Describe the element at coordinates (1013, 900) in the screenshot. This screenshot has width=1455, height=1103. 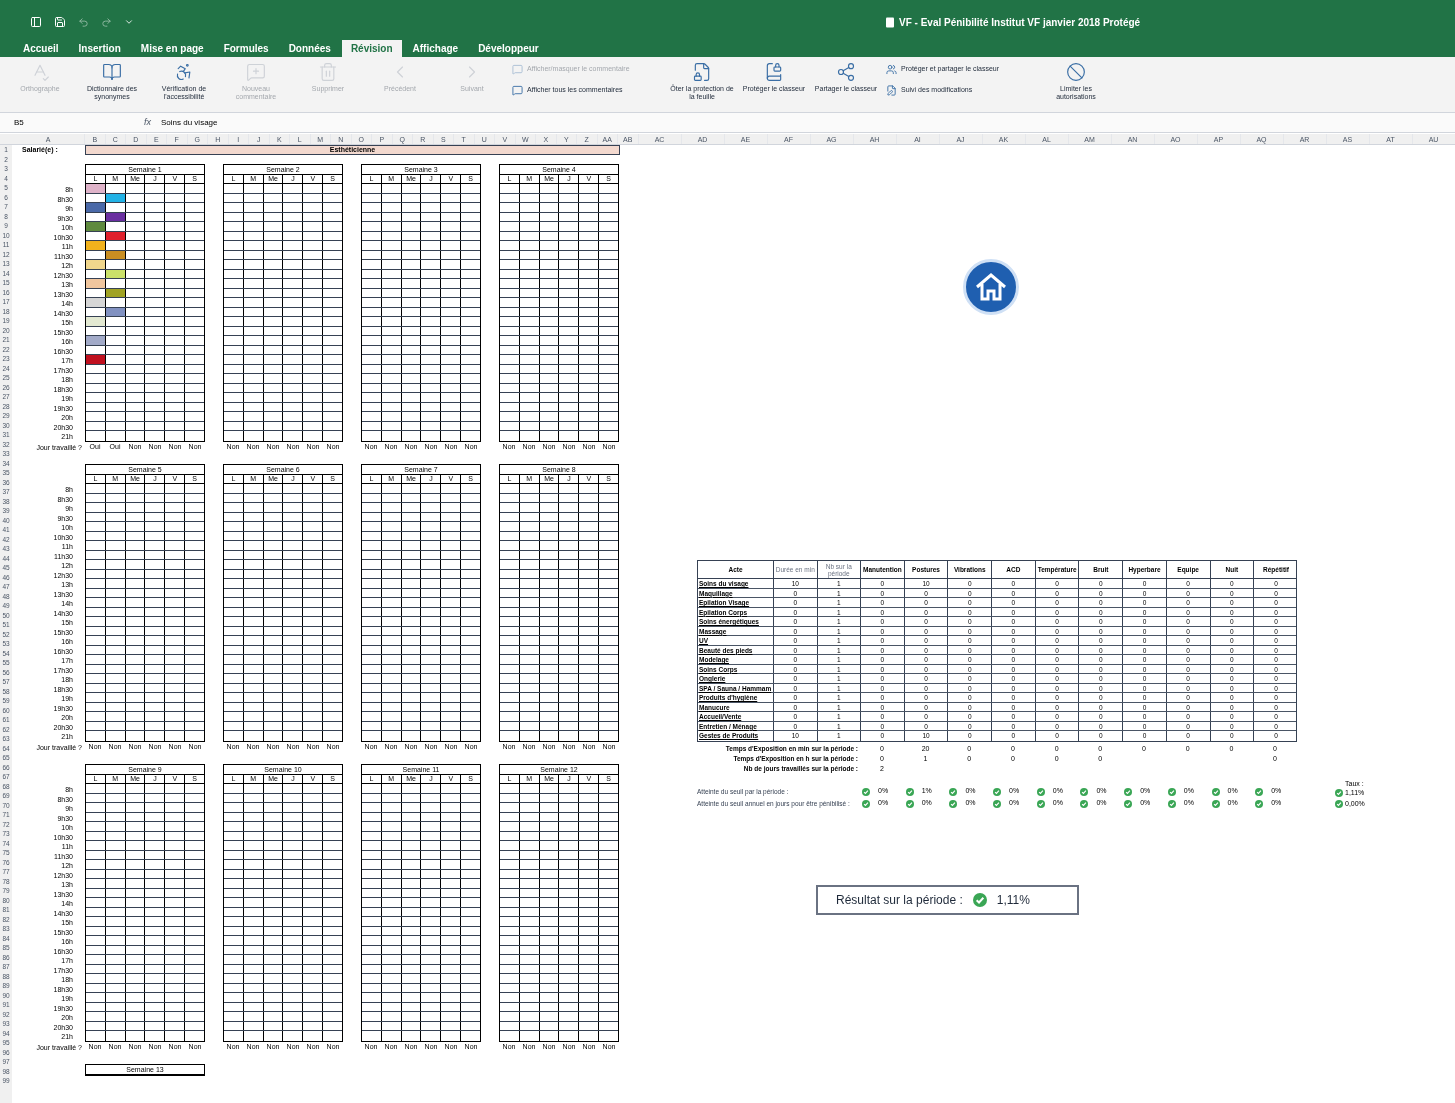
I see `result-value: 1,11%` at that location.